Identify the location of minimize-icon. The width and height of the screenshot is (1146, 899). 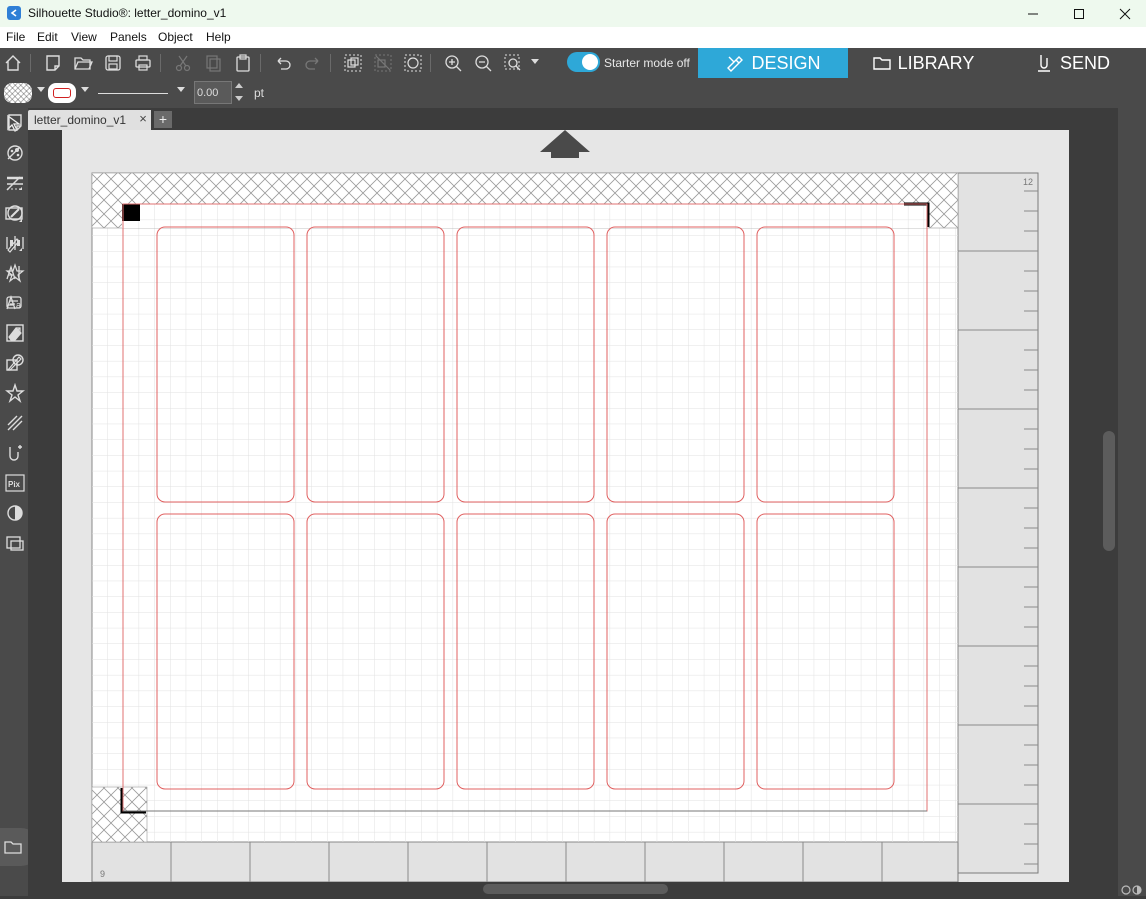
(1033, 13).